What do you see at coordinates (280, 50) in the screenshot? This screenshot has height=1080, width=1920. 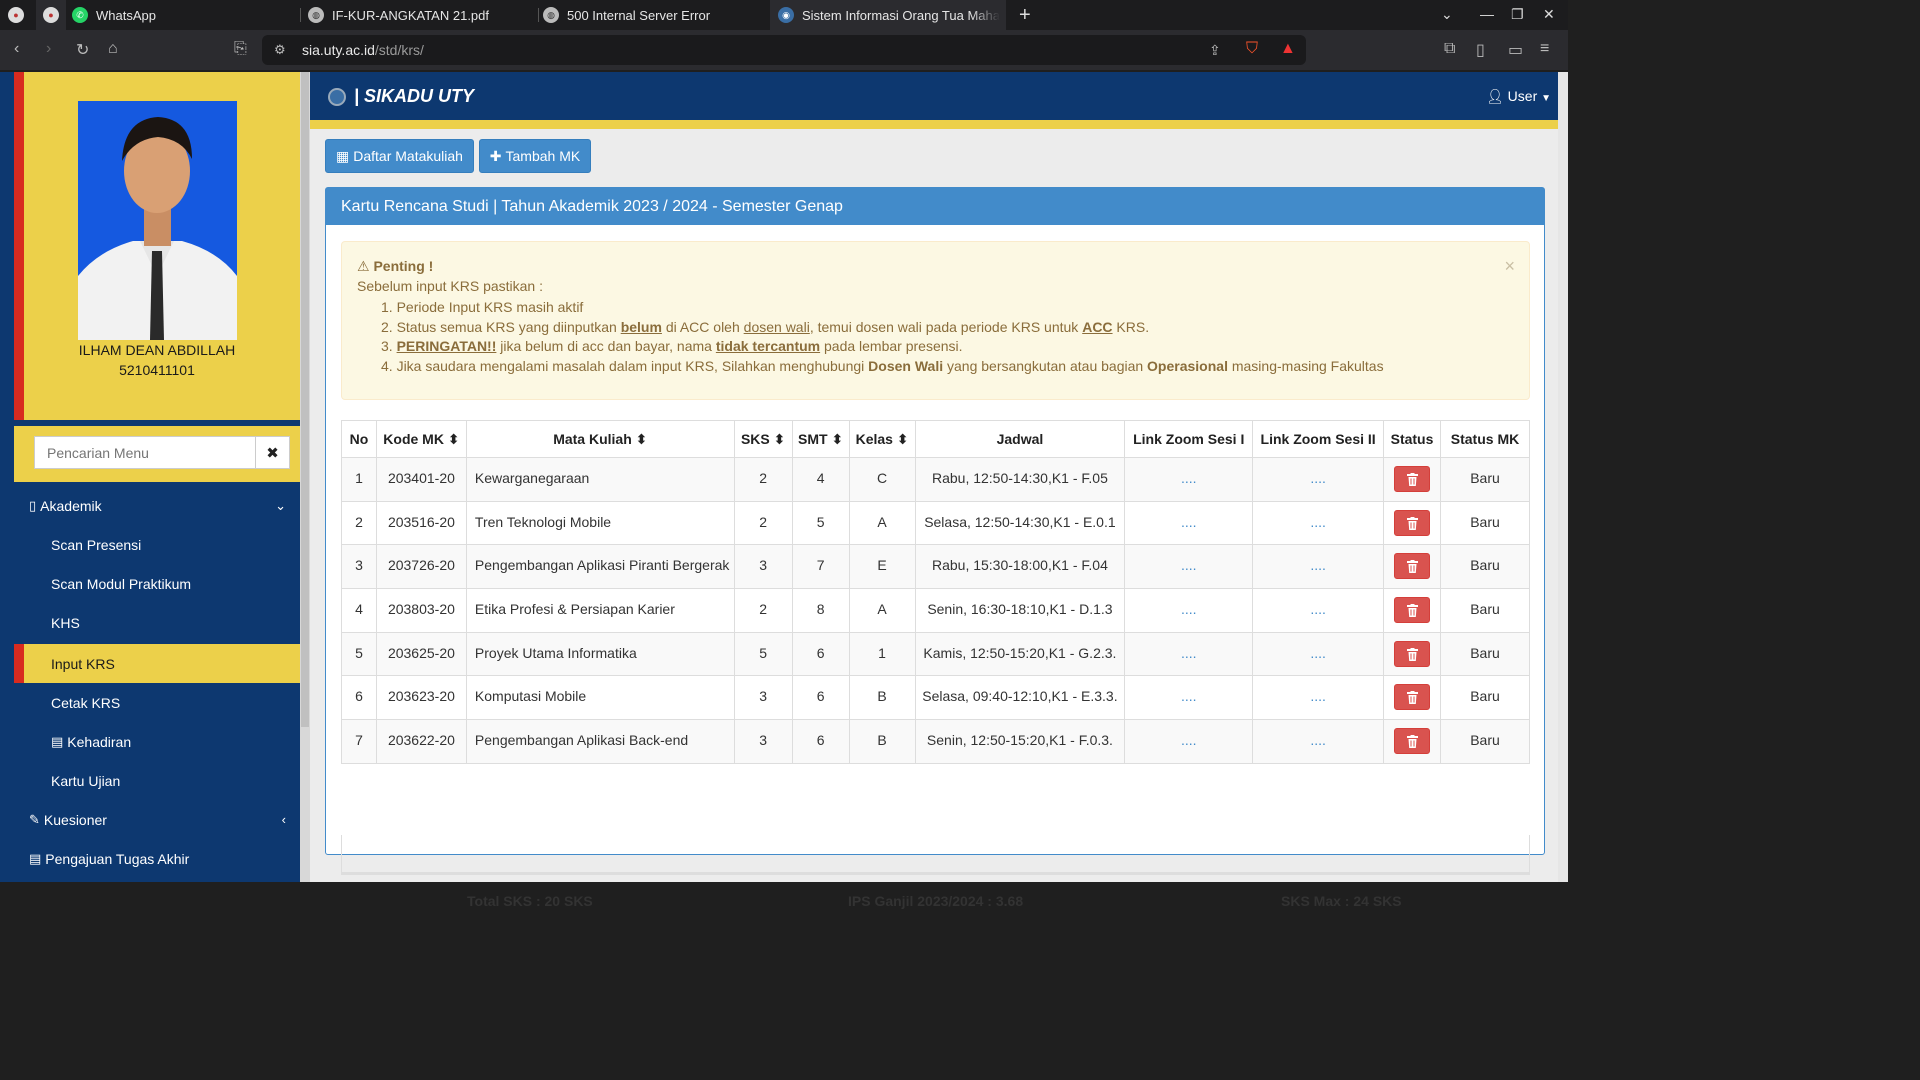 I see `site-settings-icon: ⚙` at bounding box center [280, 50].